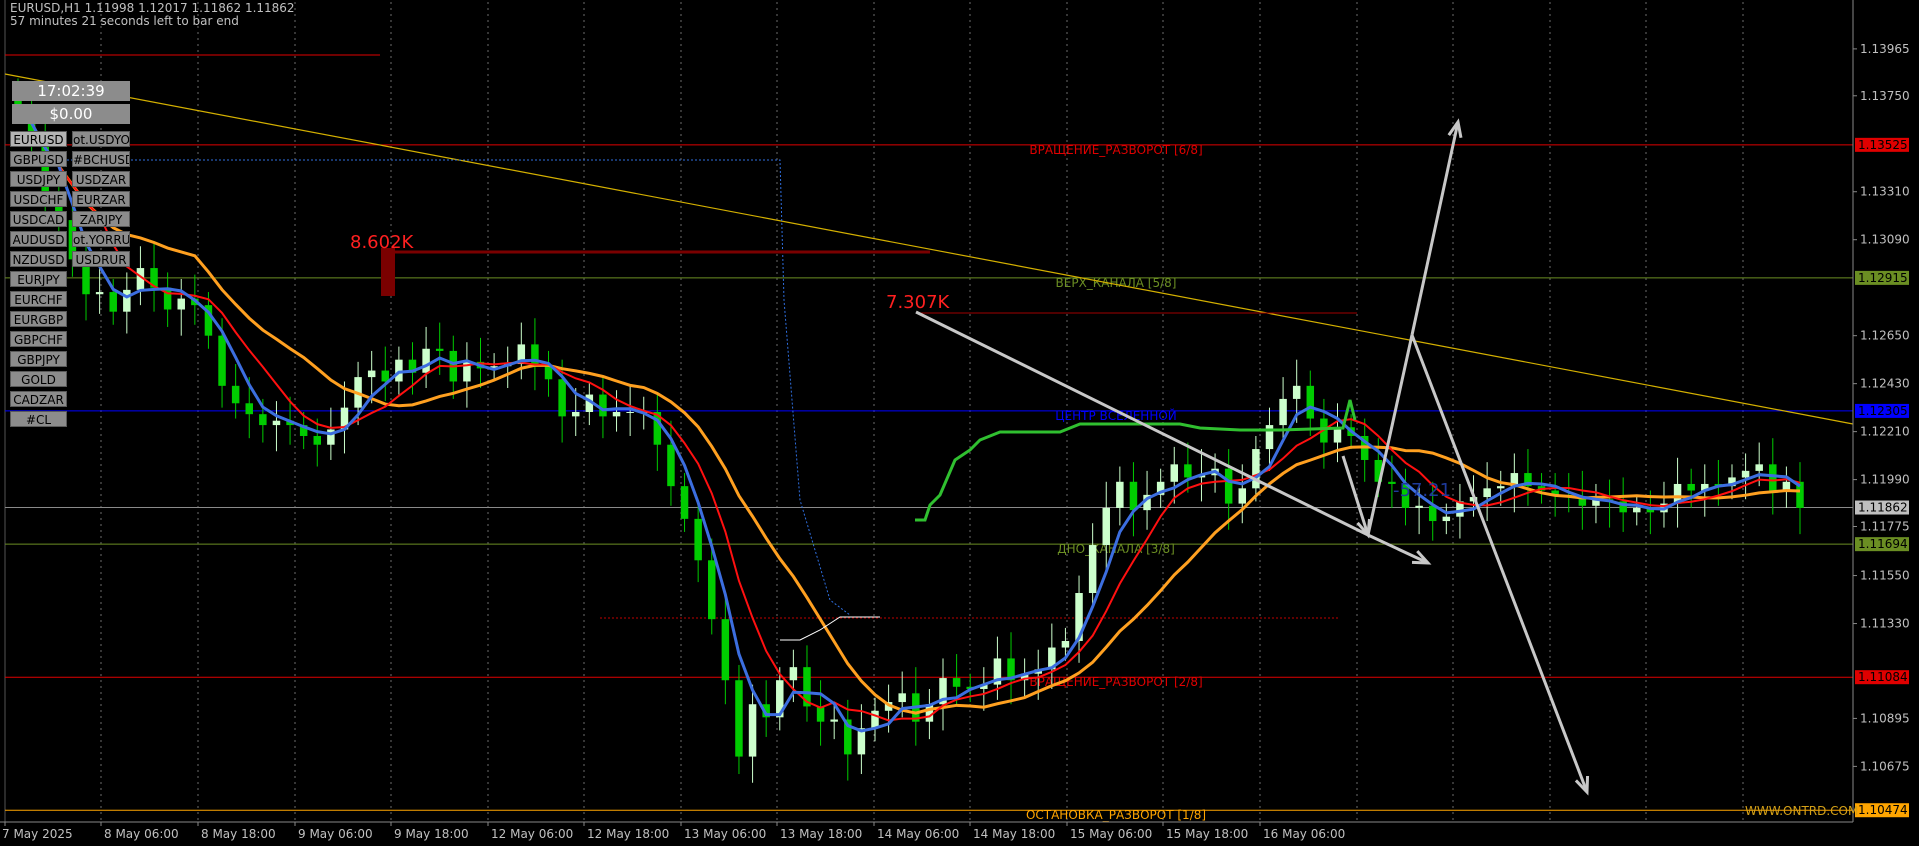 This screenshot has height=846, width=1919. What do you see at coordinates (1885, 192) in the screenshot?
I see `y-tick-label: 1.13310` at bounding box center [1885, 192].